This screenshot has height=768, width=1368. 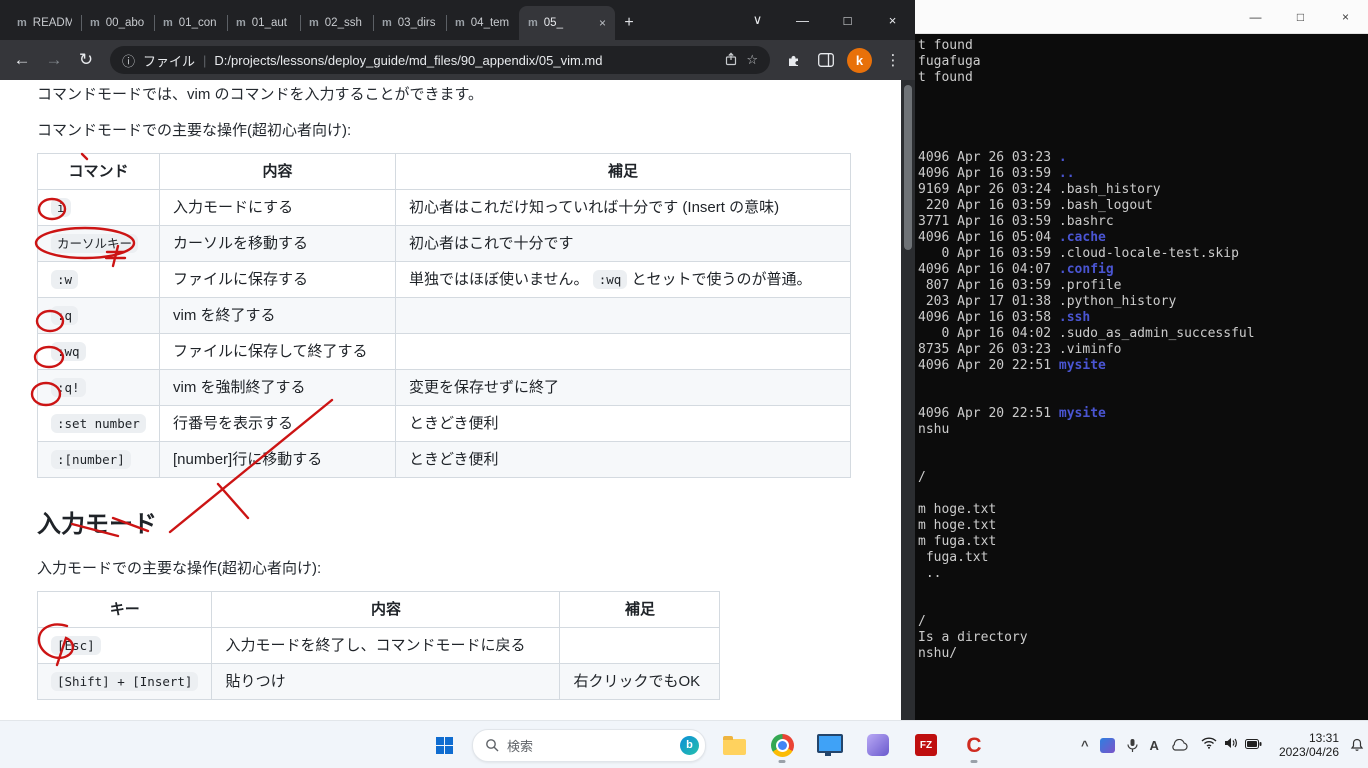 I want to click on input-table-caption: 入力モードでの主要な操作(超初心者向け):, so click(x=179, y=568).